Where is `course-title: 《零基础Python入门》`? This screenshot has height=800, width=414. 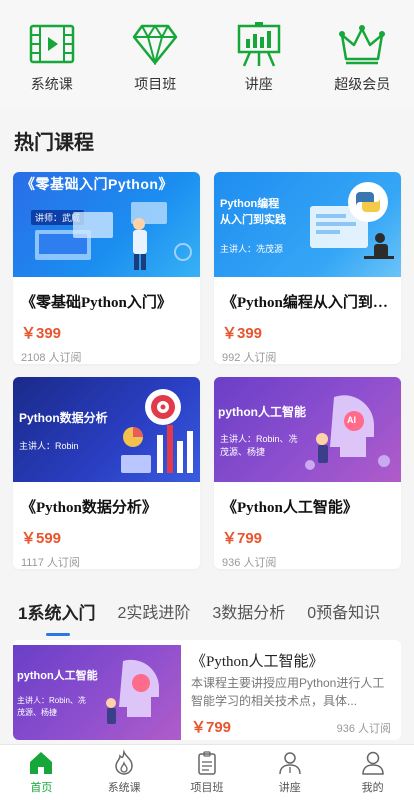 course-title: 《零基础Python入门》 is located at coordinates (96, 303).